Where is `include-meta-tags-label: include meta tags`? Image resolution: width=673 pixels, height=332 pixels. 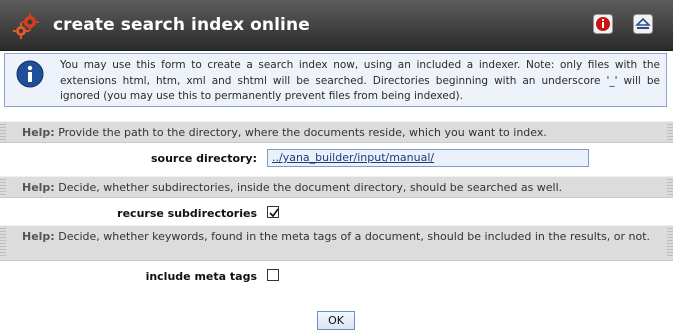
include-meta-tags-label: include meta tags is located at coordinates (201, 276).